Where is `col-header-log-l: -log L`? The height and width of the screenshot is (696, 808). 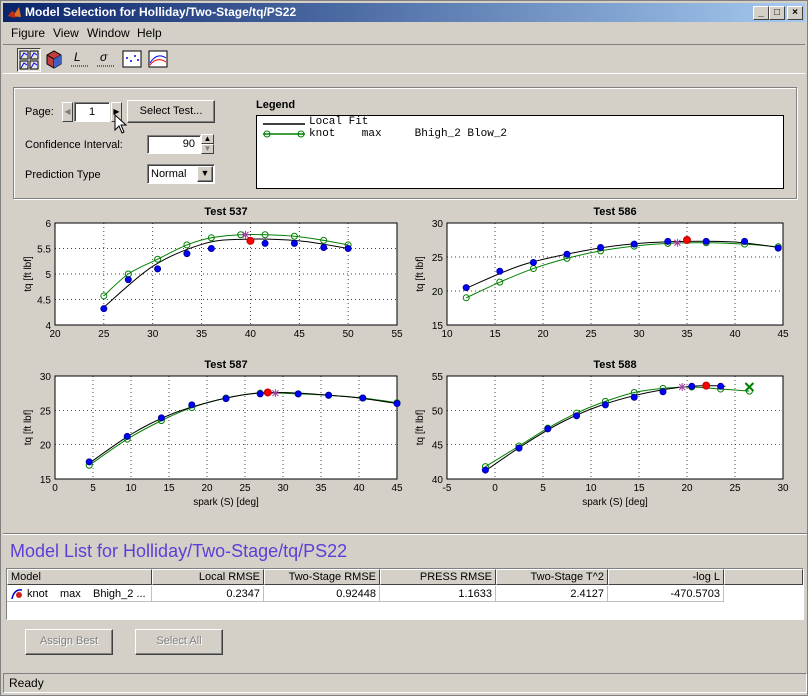 col-header-log-l: -log L is located at coordinates (666, 577).